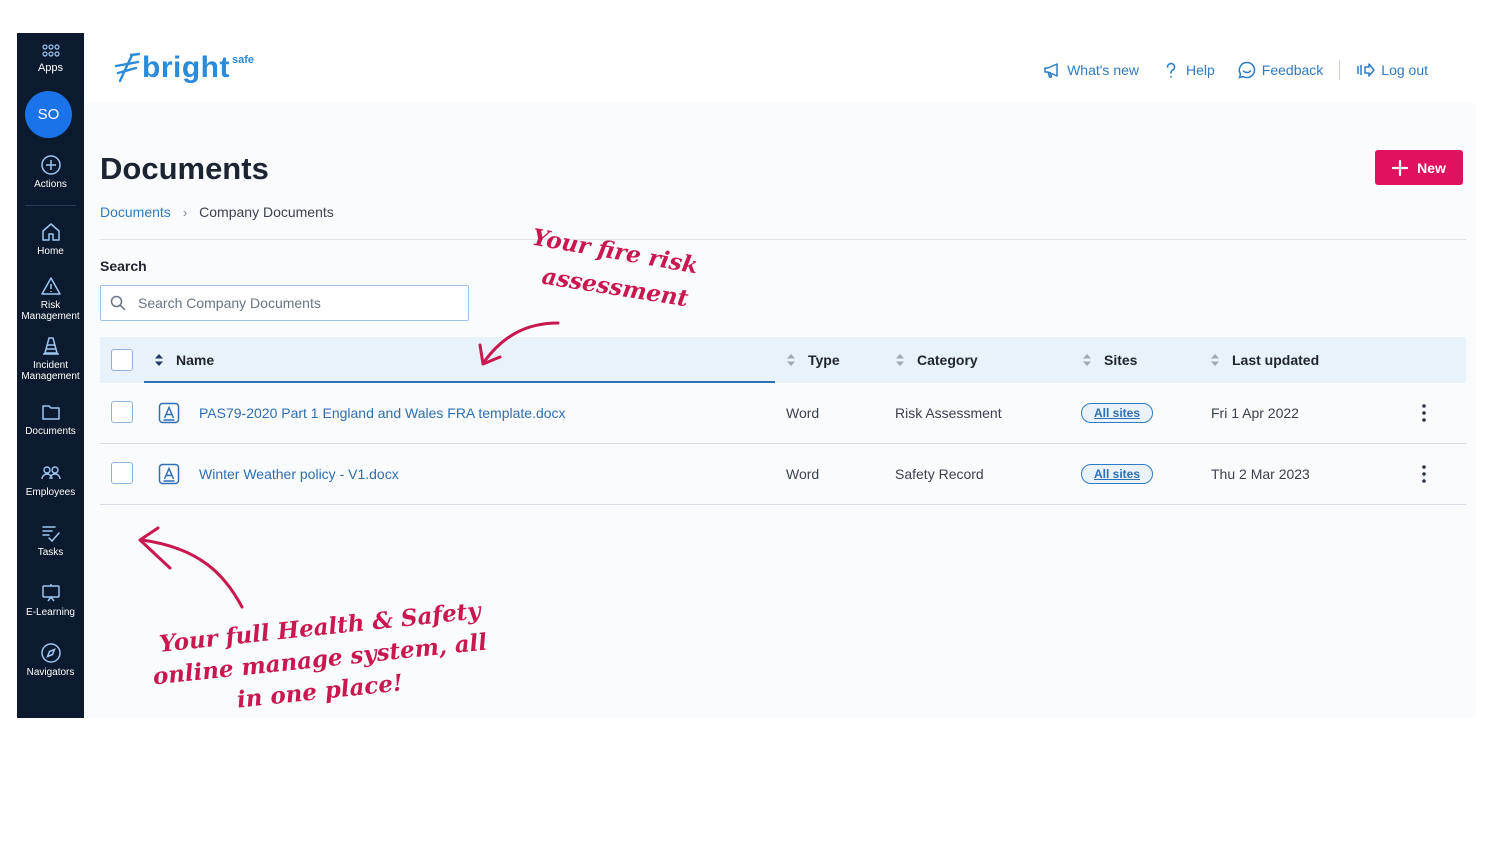 The height and width of the screenshot is (844, 1500). I want to click on search-field, so click(284, 303).